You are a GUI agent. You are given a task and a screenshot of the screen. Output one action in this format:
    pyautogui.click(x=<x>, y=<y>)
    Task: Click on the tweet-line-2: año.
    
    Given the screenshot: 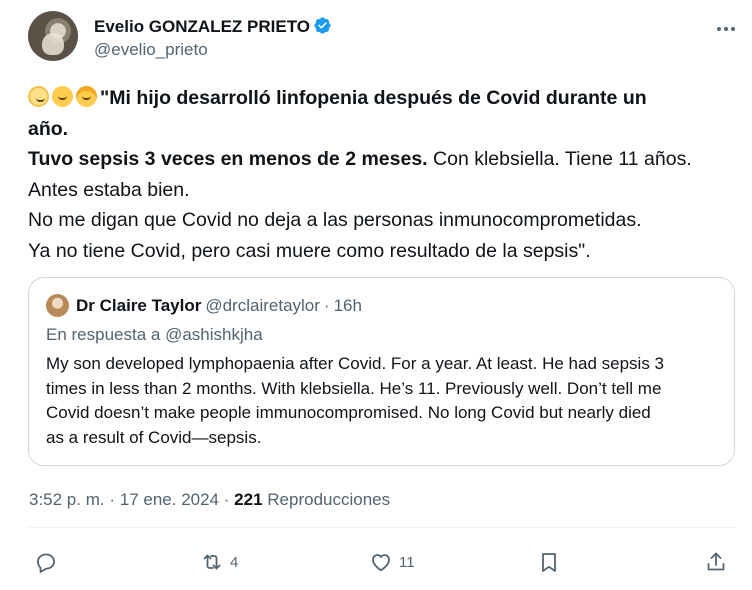 What is the action you would take?
    pyautogui.click(x=48, y=128)
    